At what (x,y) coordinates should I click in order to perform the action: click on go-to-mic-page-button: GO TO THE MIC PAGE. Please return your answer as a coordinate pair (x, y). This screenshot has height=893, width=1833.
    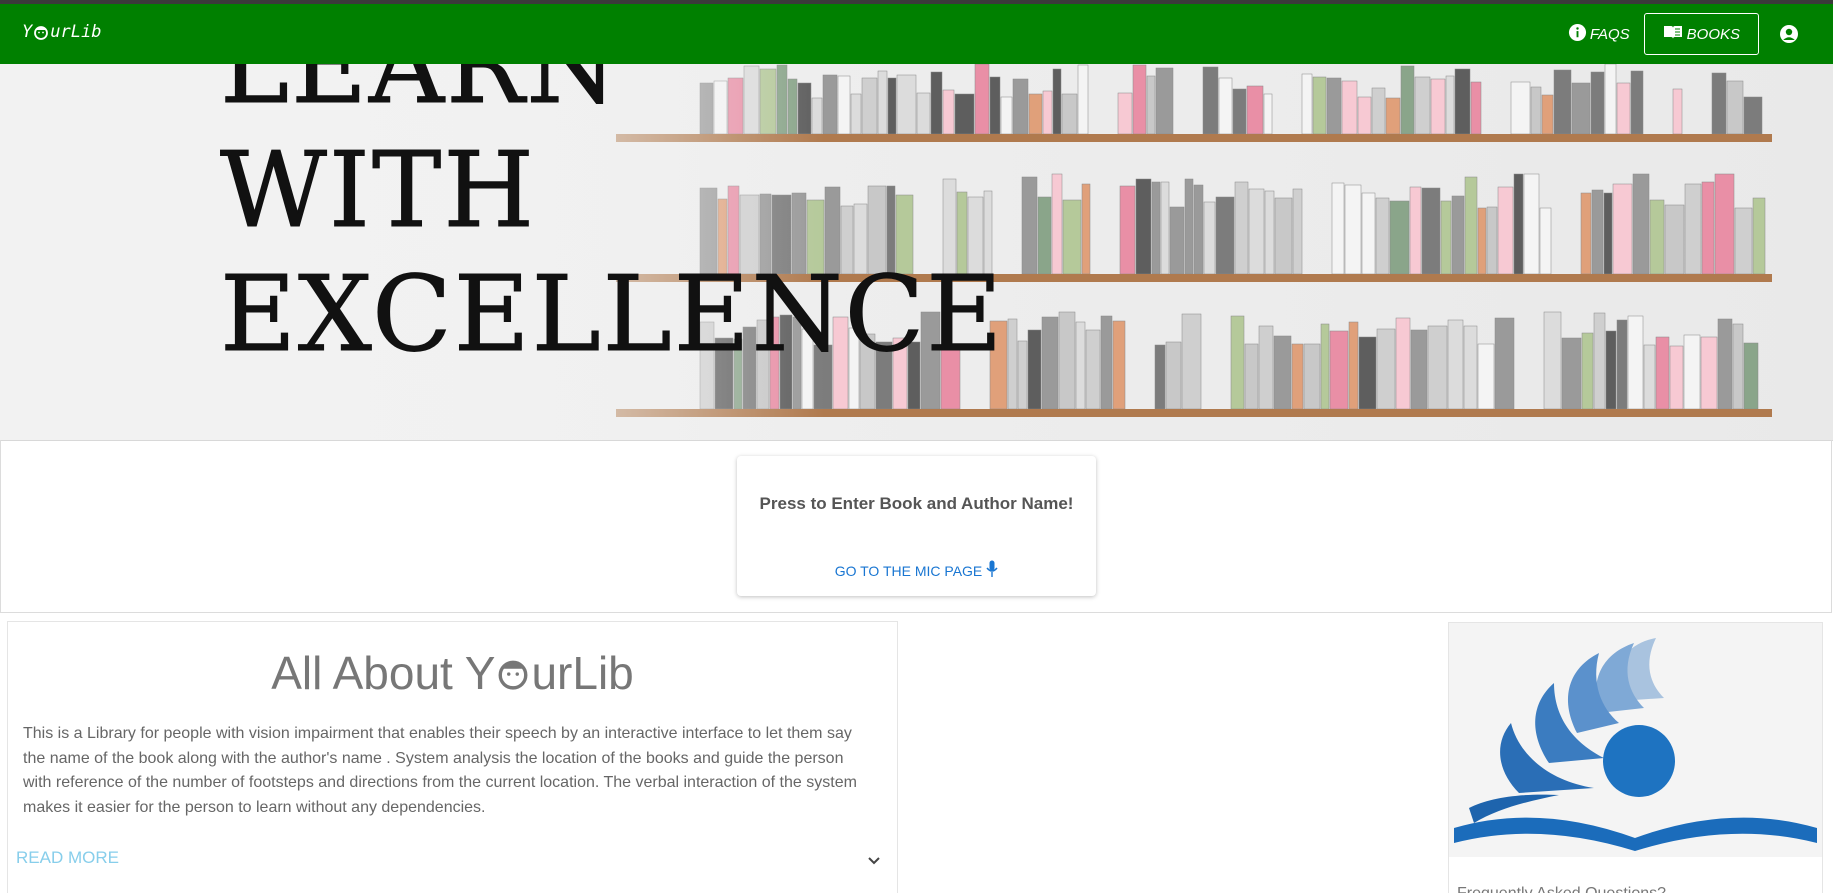
    Looking at the image, I should click on (916, 570).